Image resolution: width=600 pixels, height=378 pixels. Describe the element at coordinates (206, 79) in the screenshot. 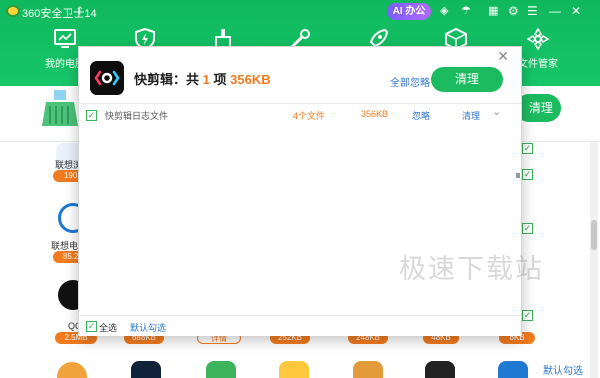

I see `item-count: 1` at that location.